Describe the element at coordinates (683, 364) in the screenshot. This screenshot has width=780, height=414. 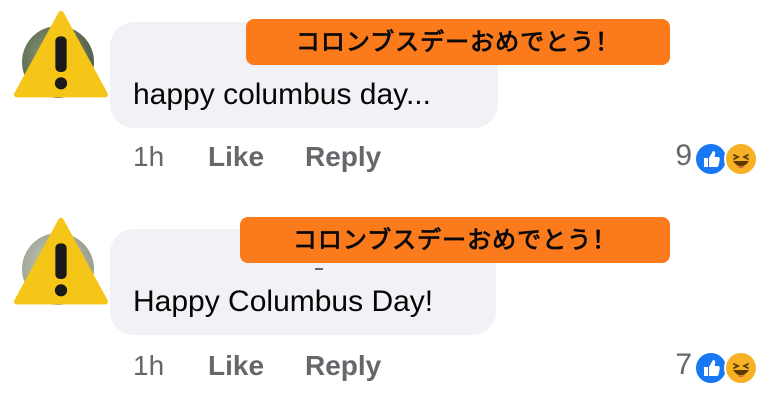
I see `reaction-count: 7` at that location.